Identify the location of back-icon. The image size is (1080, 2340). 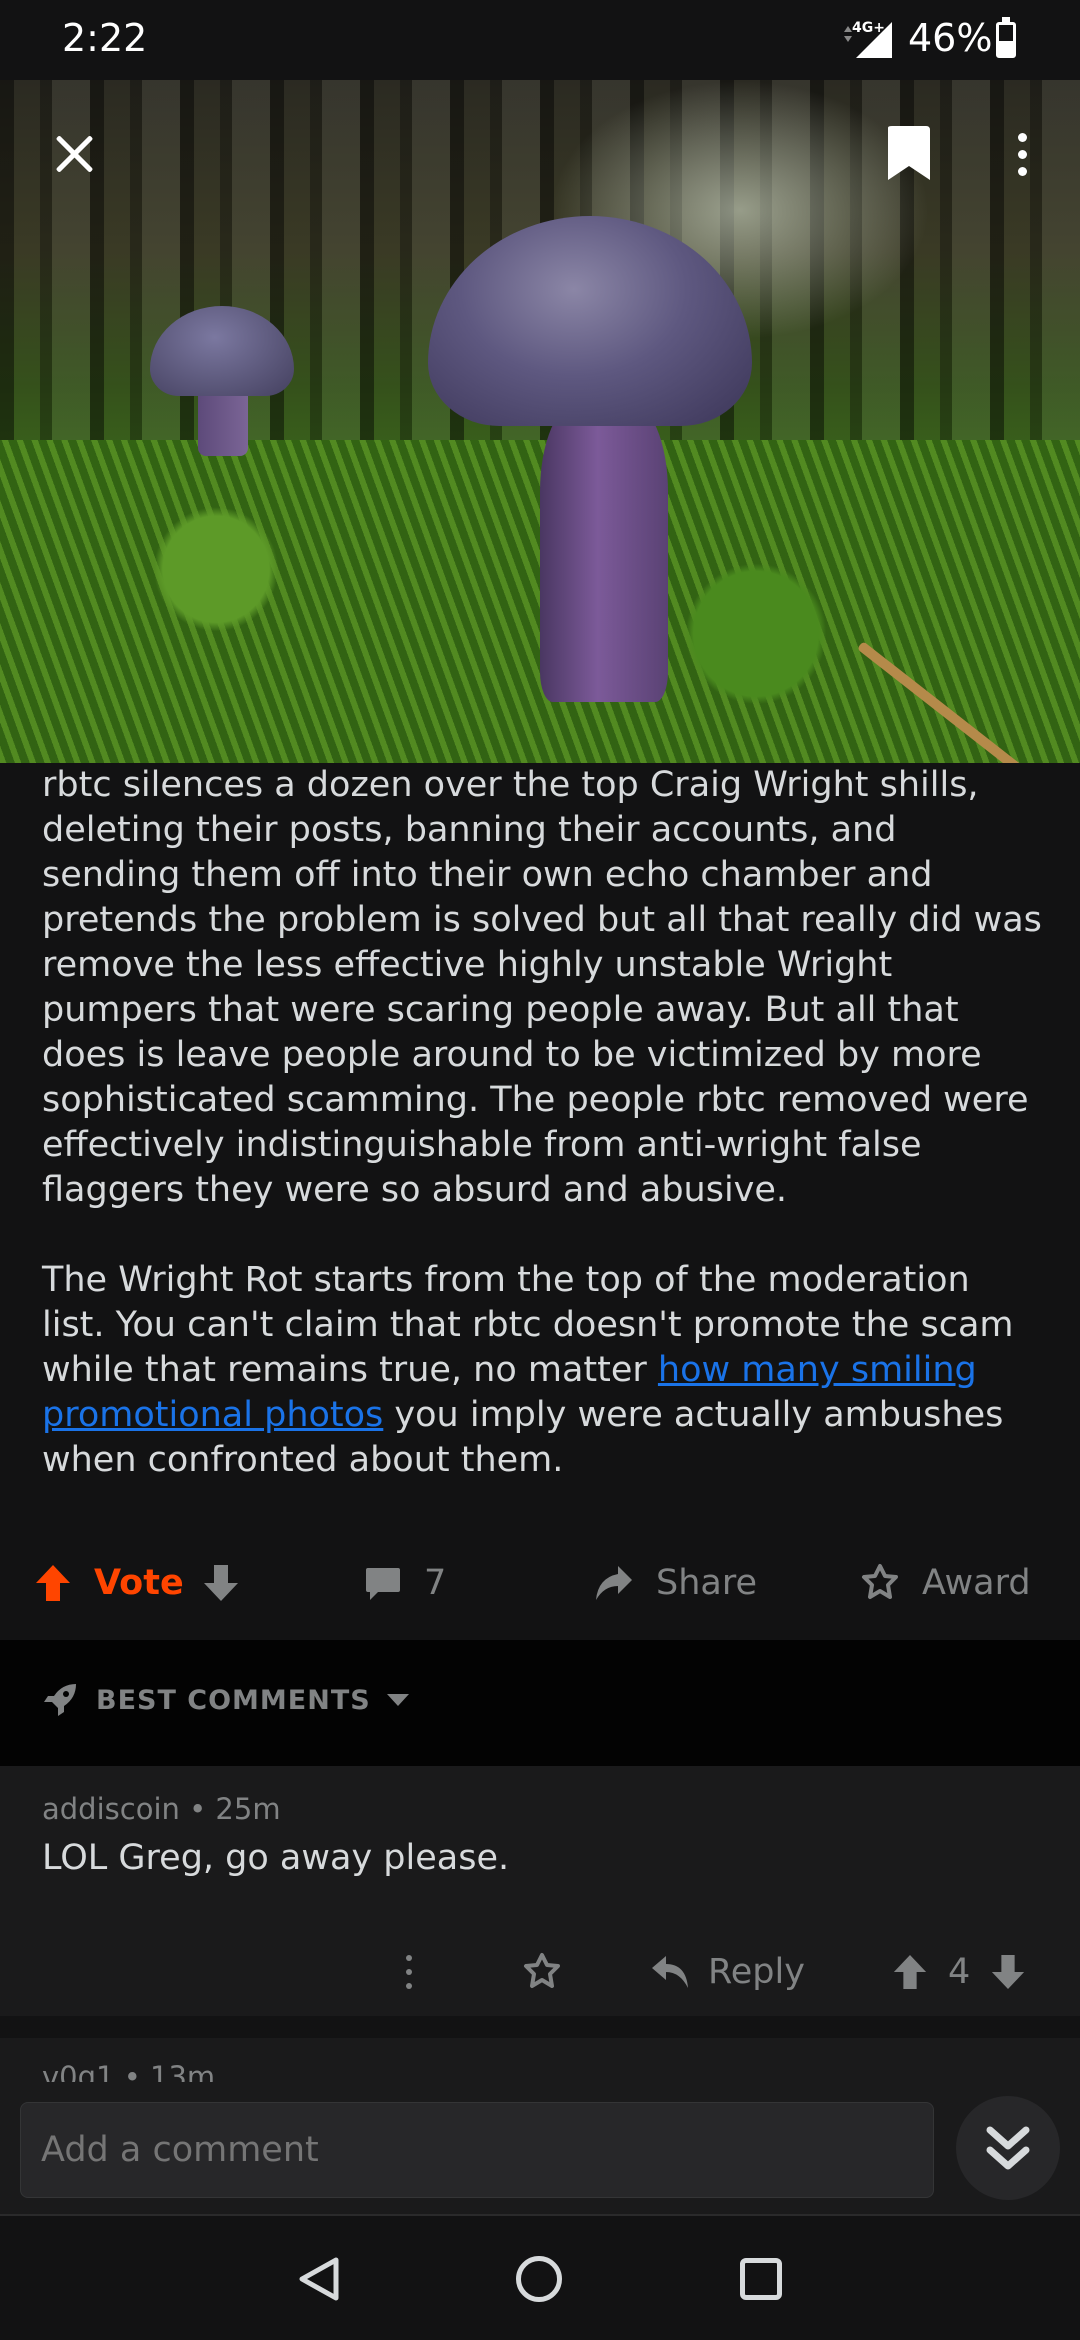
(319, 2279).